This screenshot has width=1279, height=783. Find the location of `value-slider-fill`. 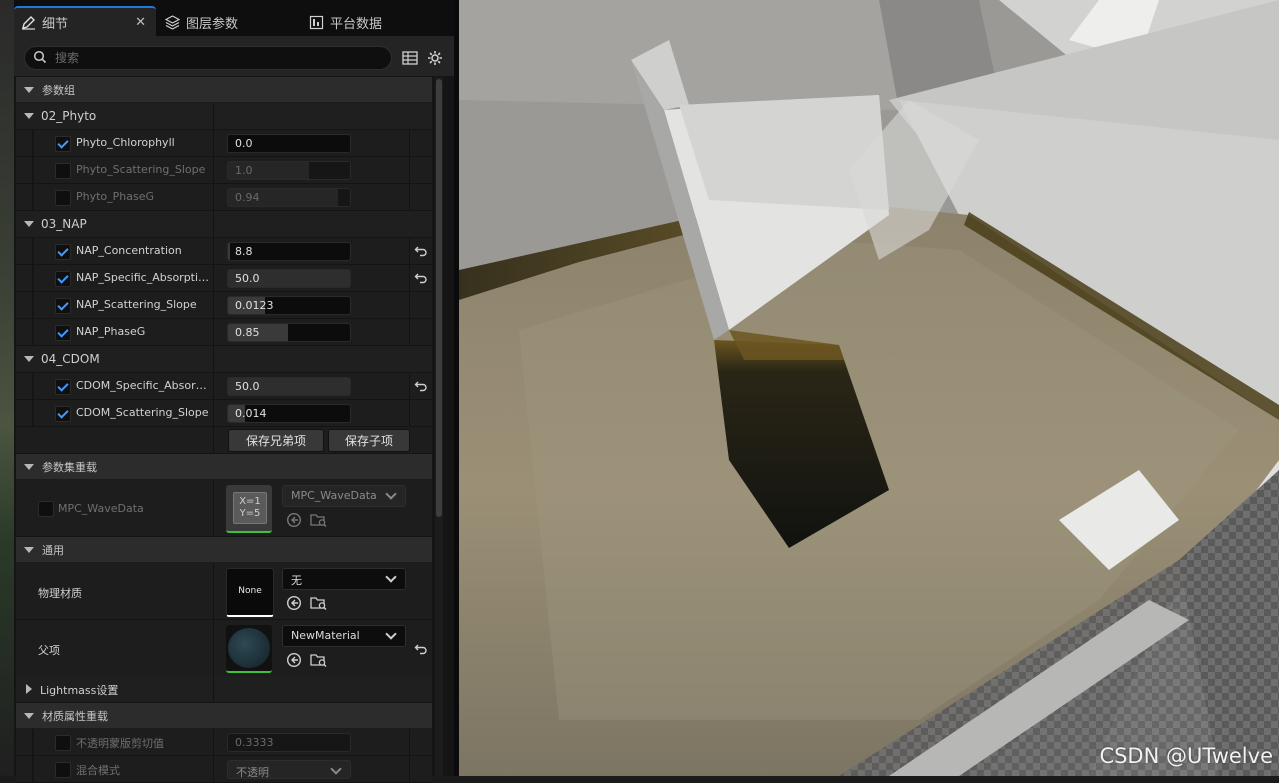

value-slider-fill is located at coordinates (229, 251).